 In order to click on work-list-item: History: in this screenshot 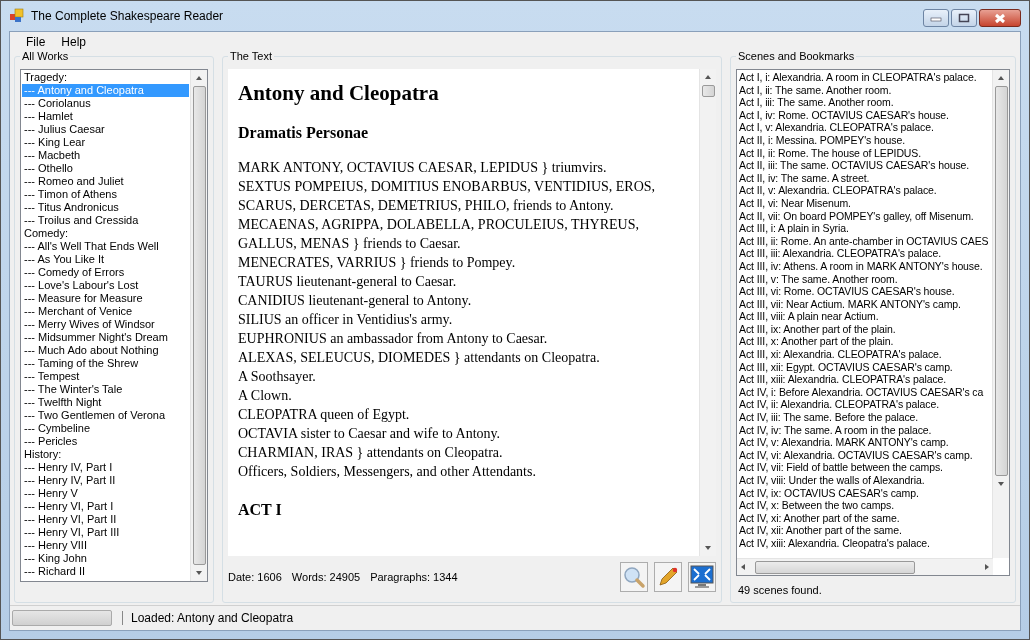, I will do `click(105, 454)`.